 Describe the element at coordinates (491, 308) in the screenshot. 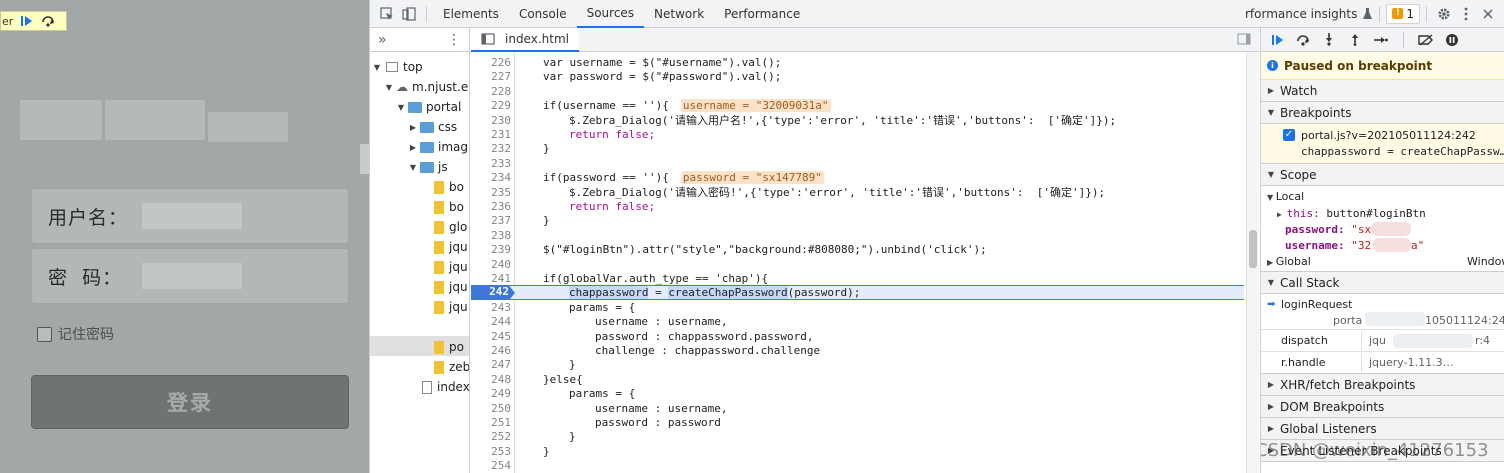

I see `line-number: 243` at that location.